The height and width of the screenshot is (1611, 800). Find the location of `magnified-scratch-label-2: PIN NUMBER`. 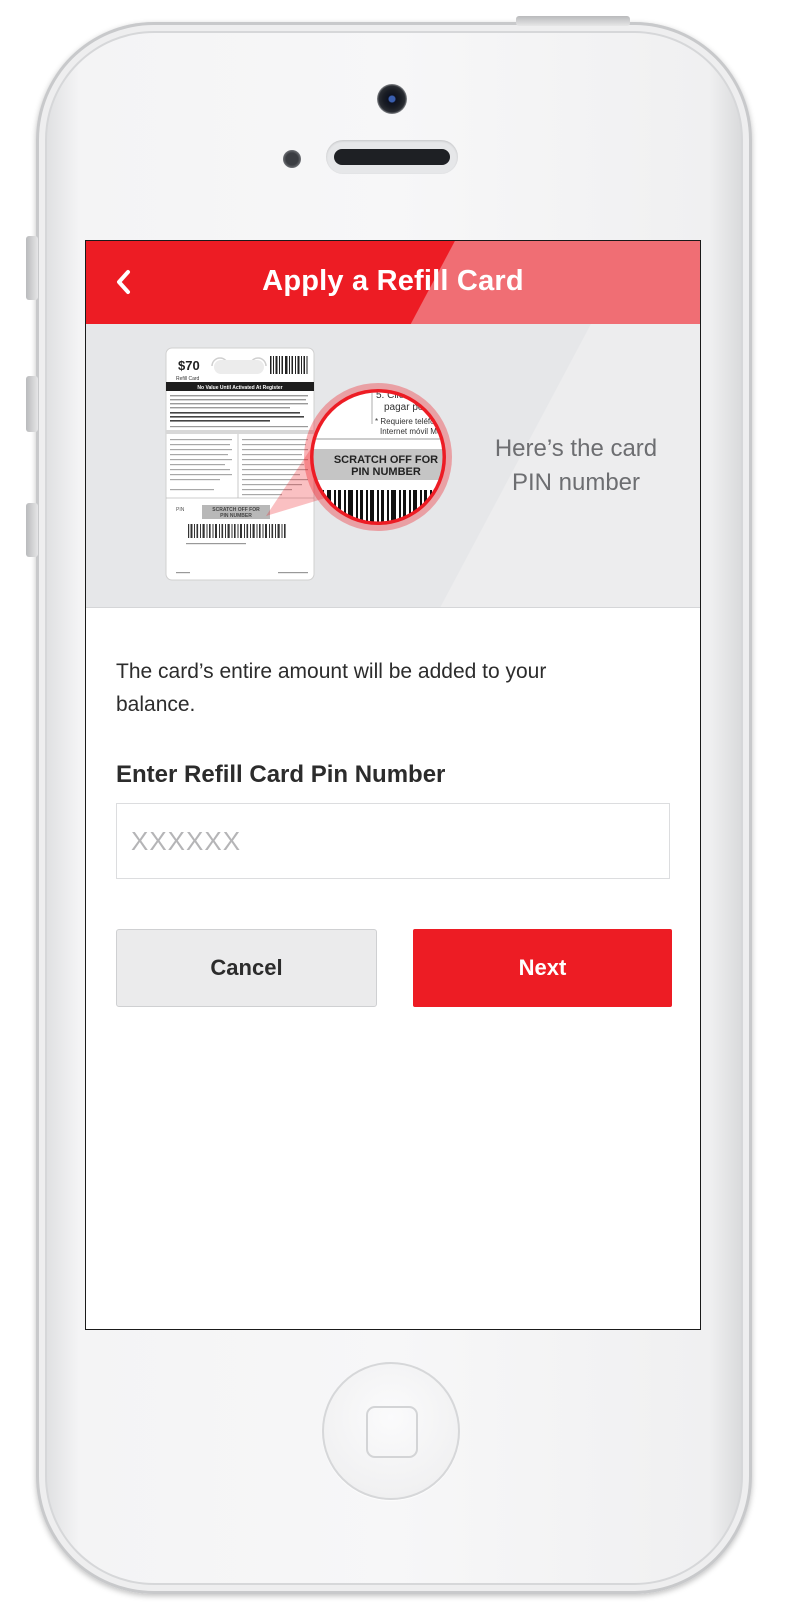

magnified-scratch-label-2: PIN NUMBER is located at coordinates (386, 472).